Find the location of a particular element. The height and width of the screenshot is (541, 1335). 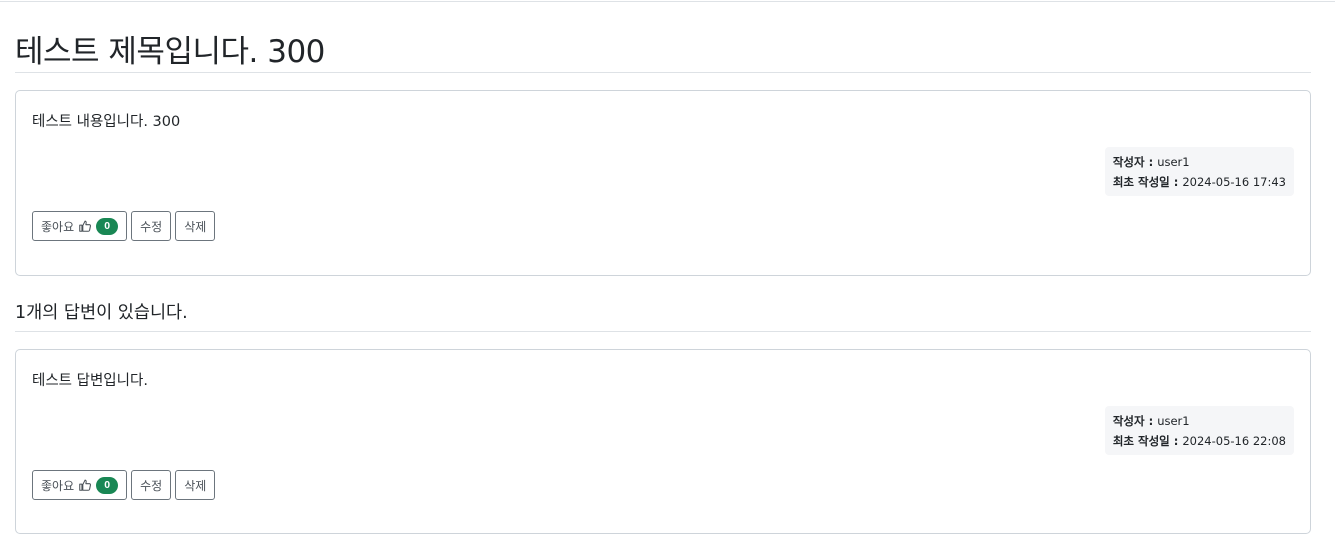

question-actions: 좋아요 0 수정 삭제 is located at coordinates (124, 226).